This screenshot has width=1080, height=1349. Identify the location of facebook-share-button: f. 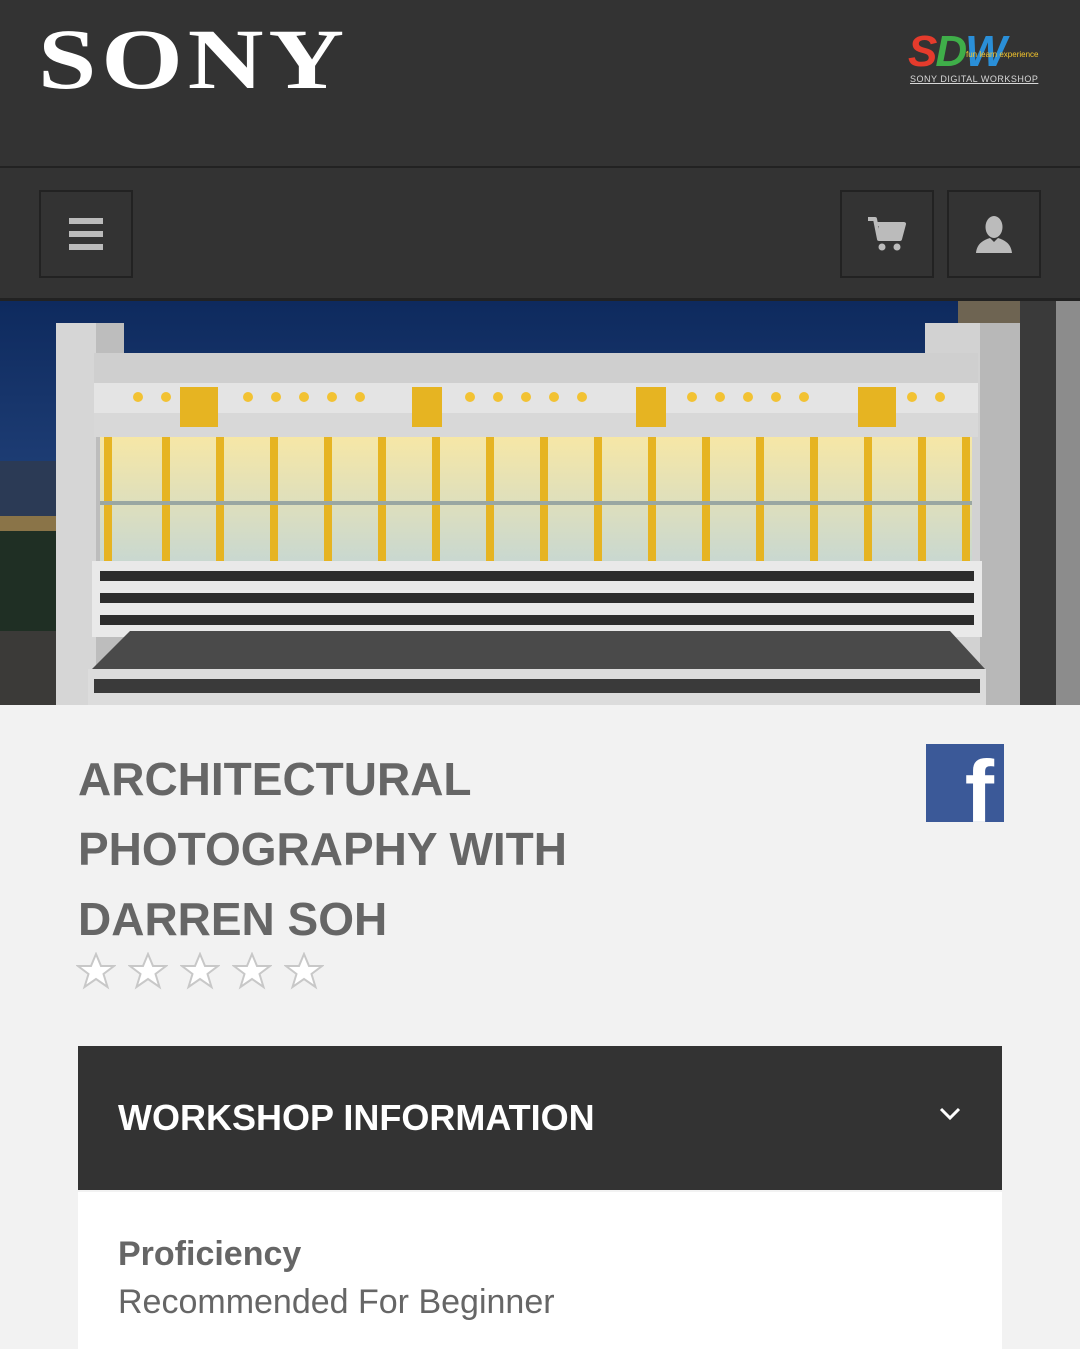
(965, 783).